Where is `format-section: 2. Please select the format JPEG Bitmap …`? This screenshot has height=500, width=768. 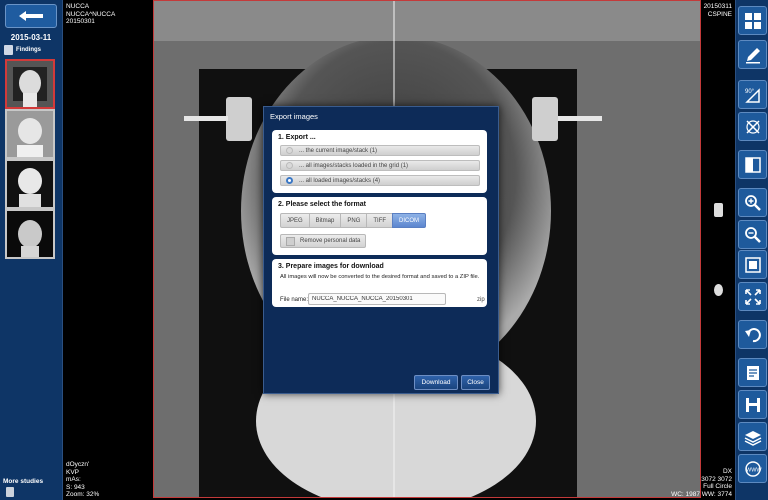
format-section: 2. Please select the format JPEG Bitmap … is located at coordinates (379, 226).